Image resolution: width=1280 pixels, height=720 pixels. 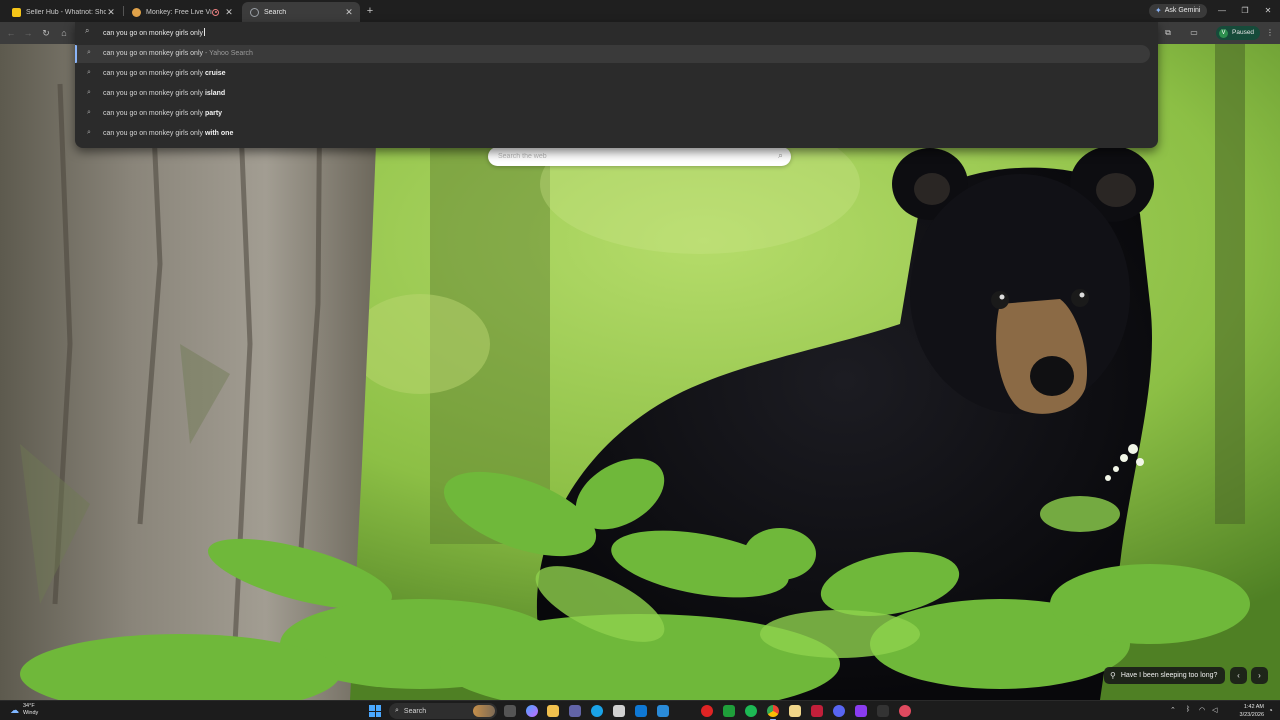 What do you see at coordinates (575, 711) in the screenshot?
I see `teams-icon` at bounding box center [575, 711].